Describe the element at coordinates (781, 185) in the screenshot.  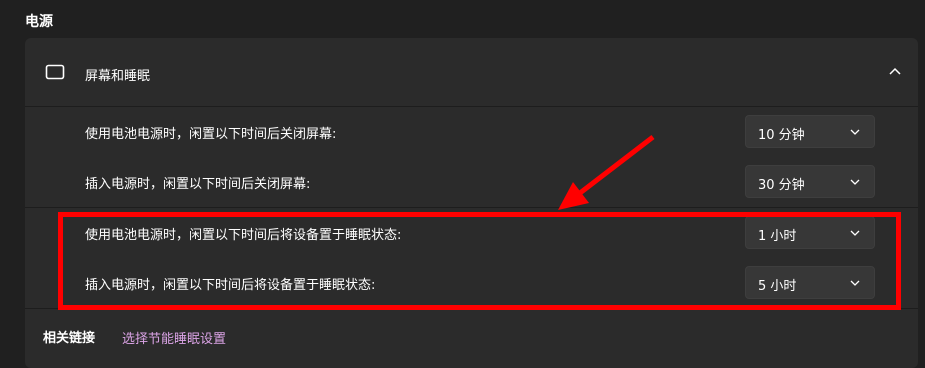
I see `dropdown-value: 30 分钟` at that location.